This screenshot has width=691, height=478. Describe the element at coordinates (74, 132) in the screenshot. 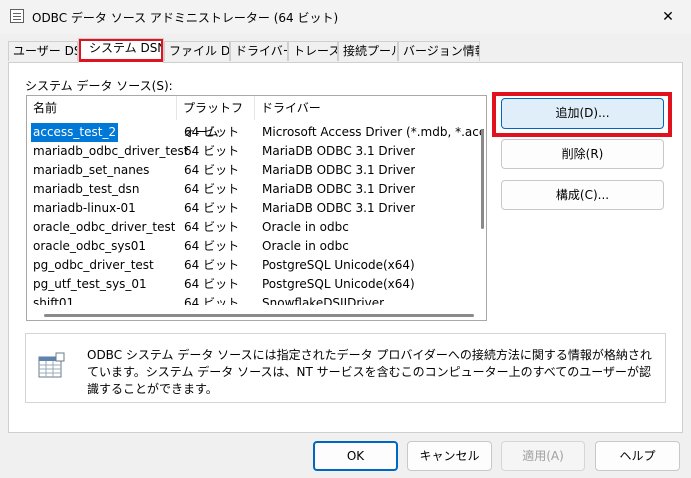

I see `row-name: access_test_2` at that location.